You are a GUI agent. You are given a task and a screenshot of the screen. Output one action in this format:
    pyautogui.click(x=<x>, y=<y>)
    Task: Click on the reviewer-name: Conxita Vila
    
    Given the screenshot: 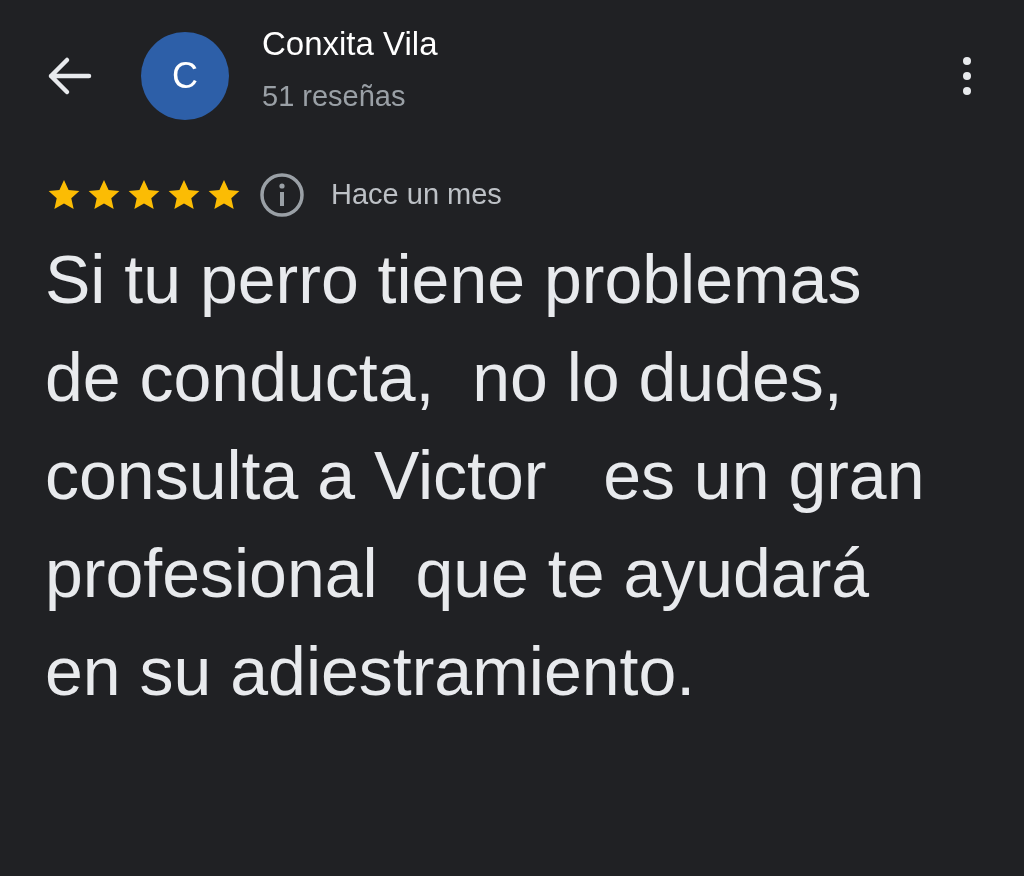 What is the action you would take?
    pyautogui.click(x=350, y=44)
    